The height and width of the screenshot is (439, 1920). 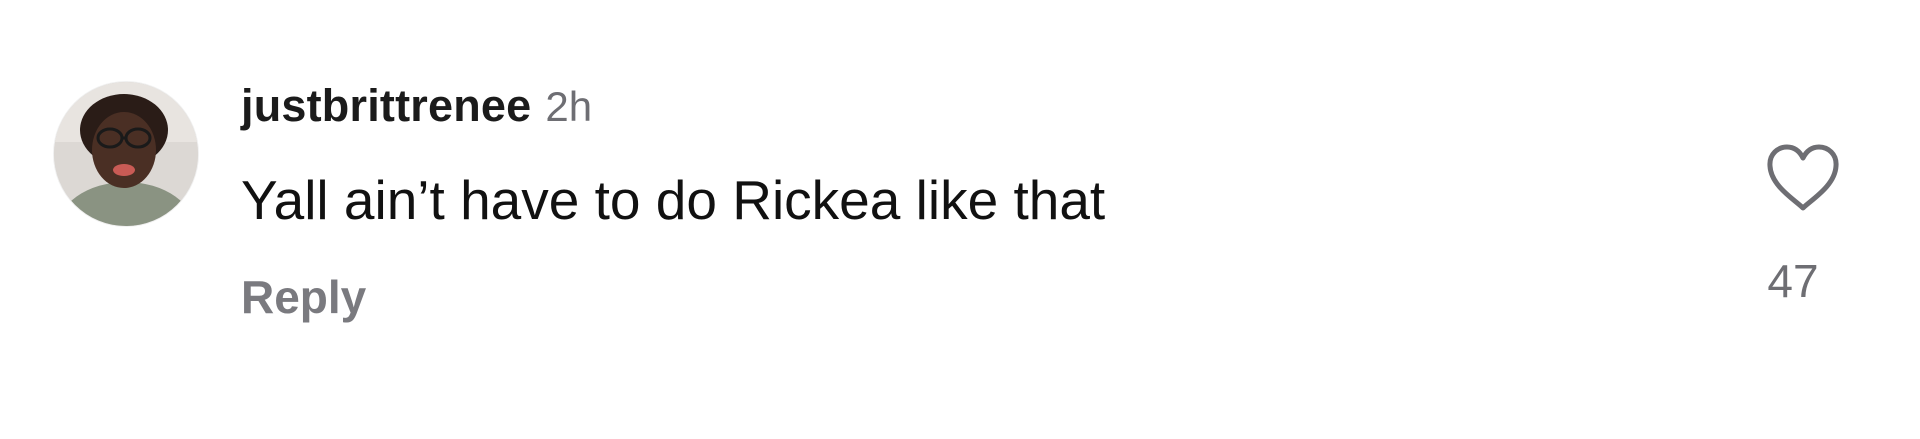 I want to click on heart-outline-icon, so click(x=1803, y=177).